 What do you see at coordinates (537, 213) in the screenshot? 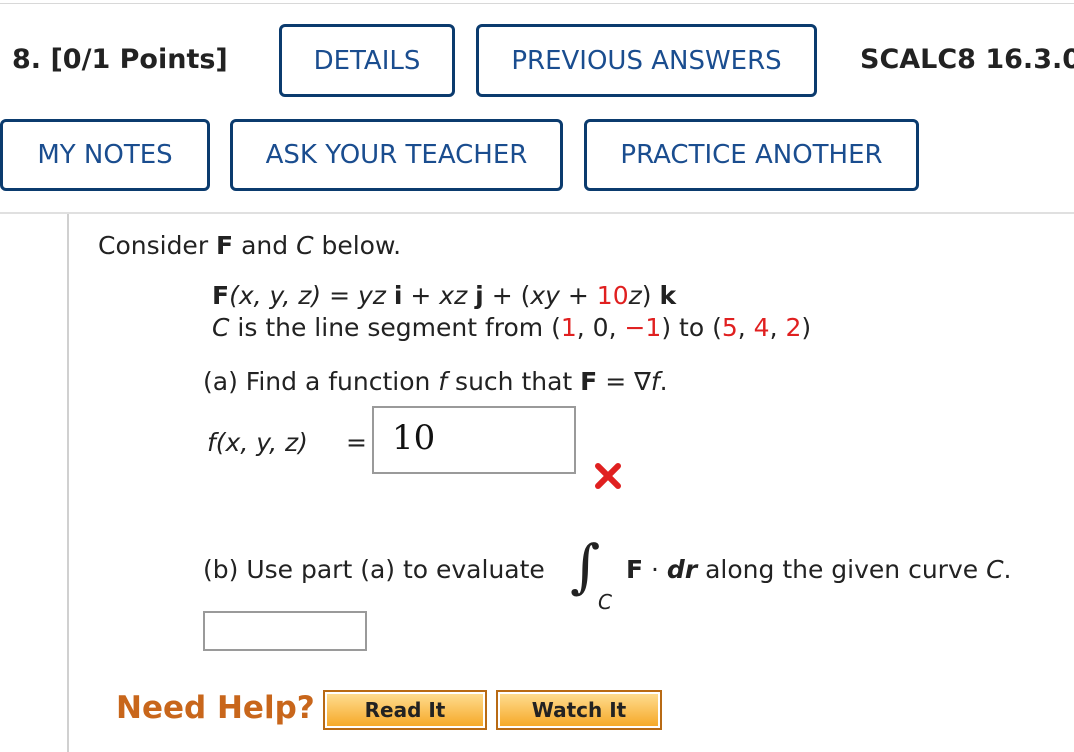
I see `header-divider` at bounding box center [537, 213].